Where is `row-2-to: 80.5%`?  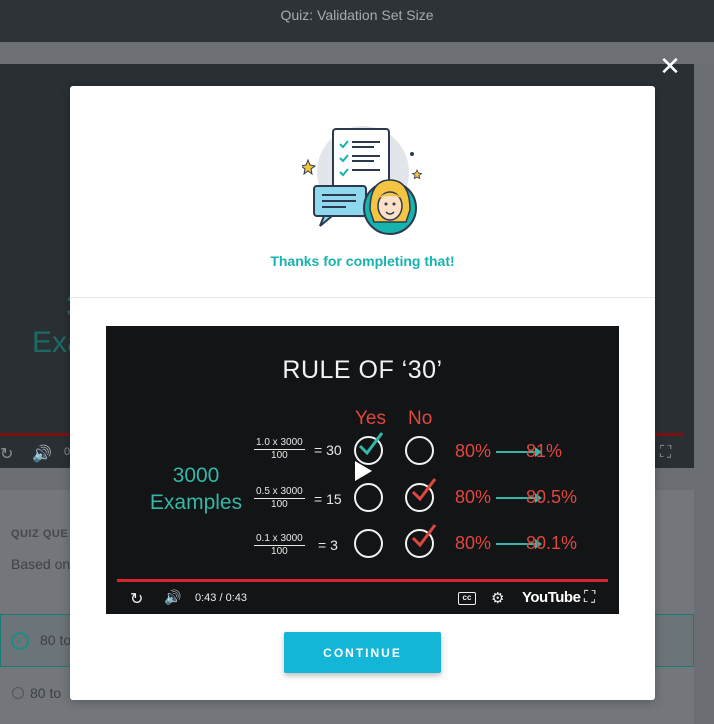 row-2-to: 80.5% is located at coordinates (552, 497).